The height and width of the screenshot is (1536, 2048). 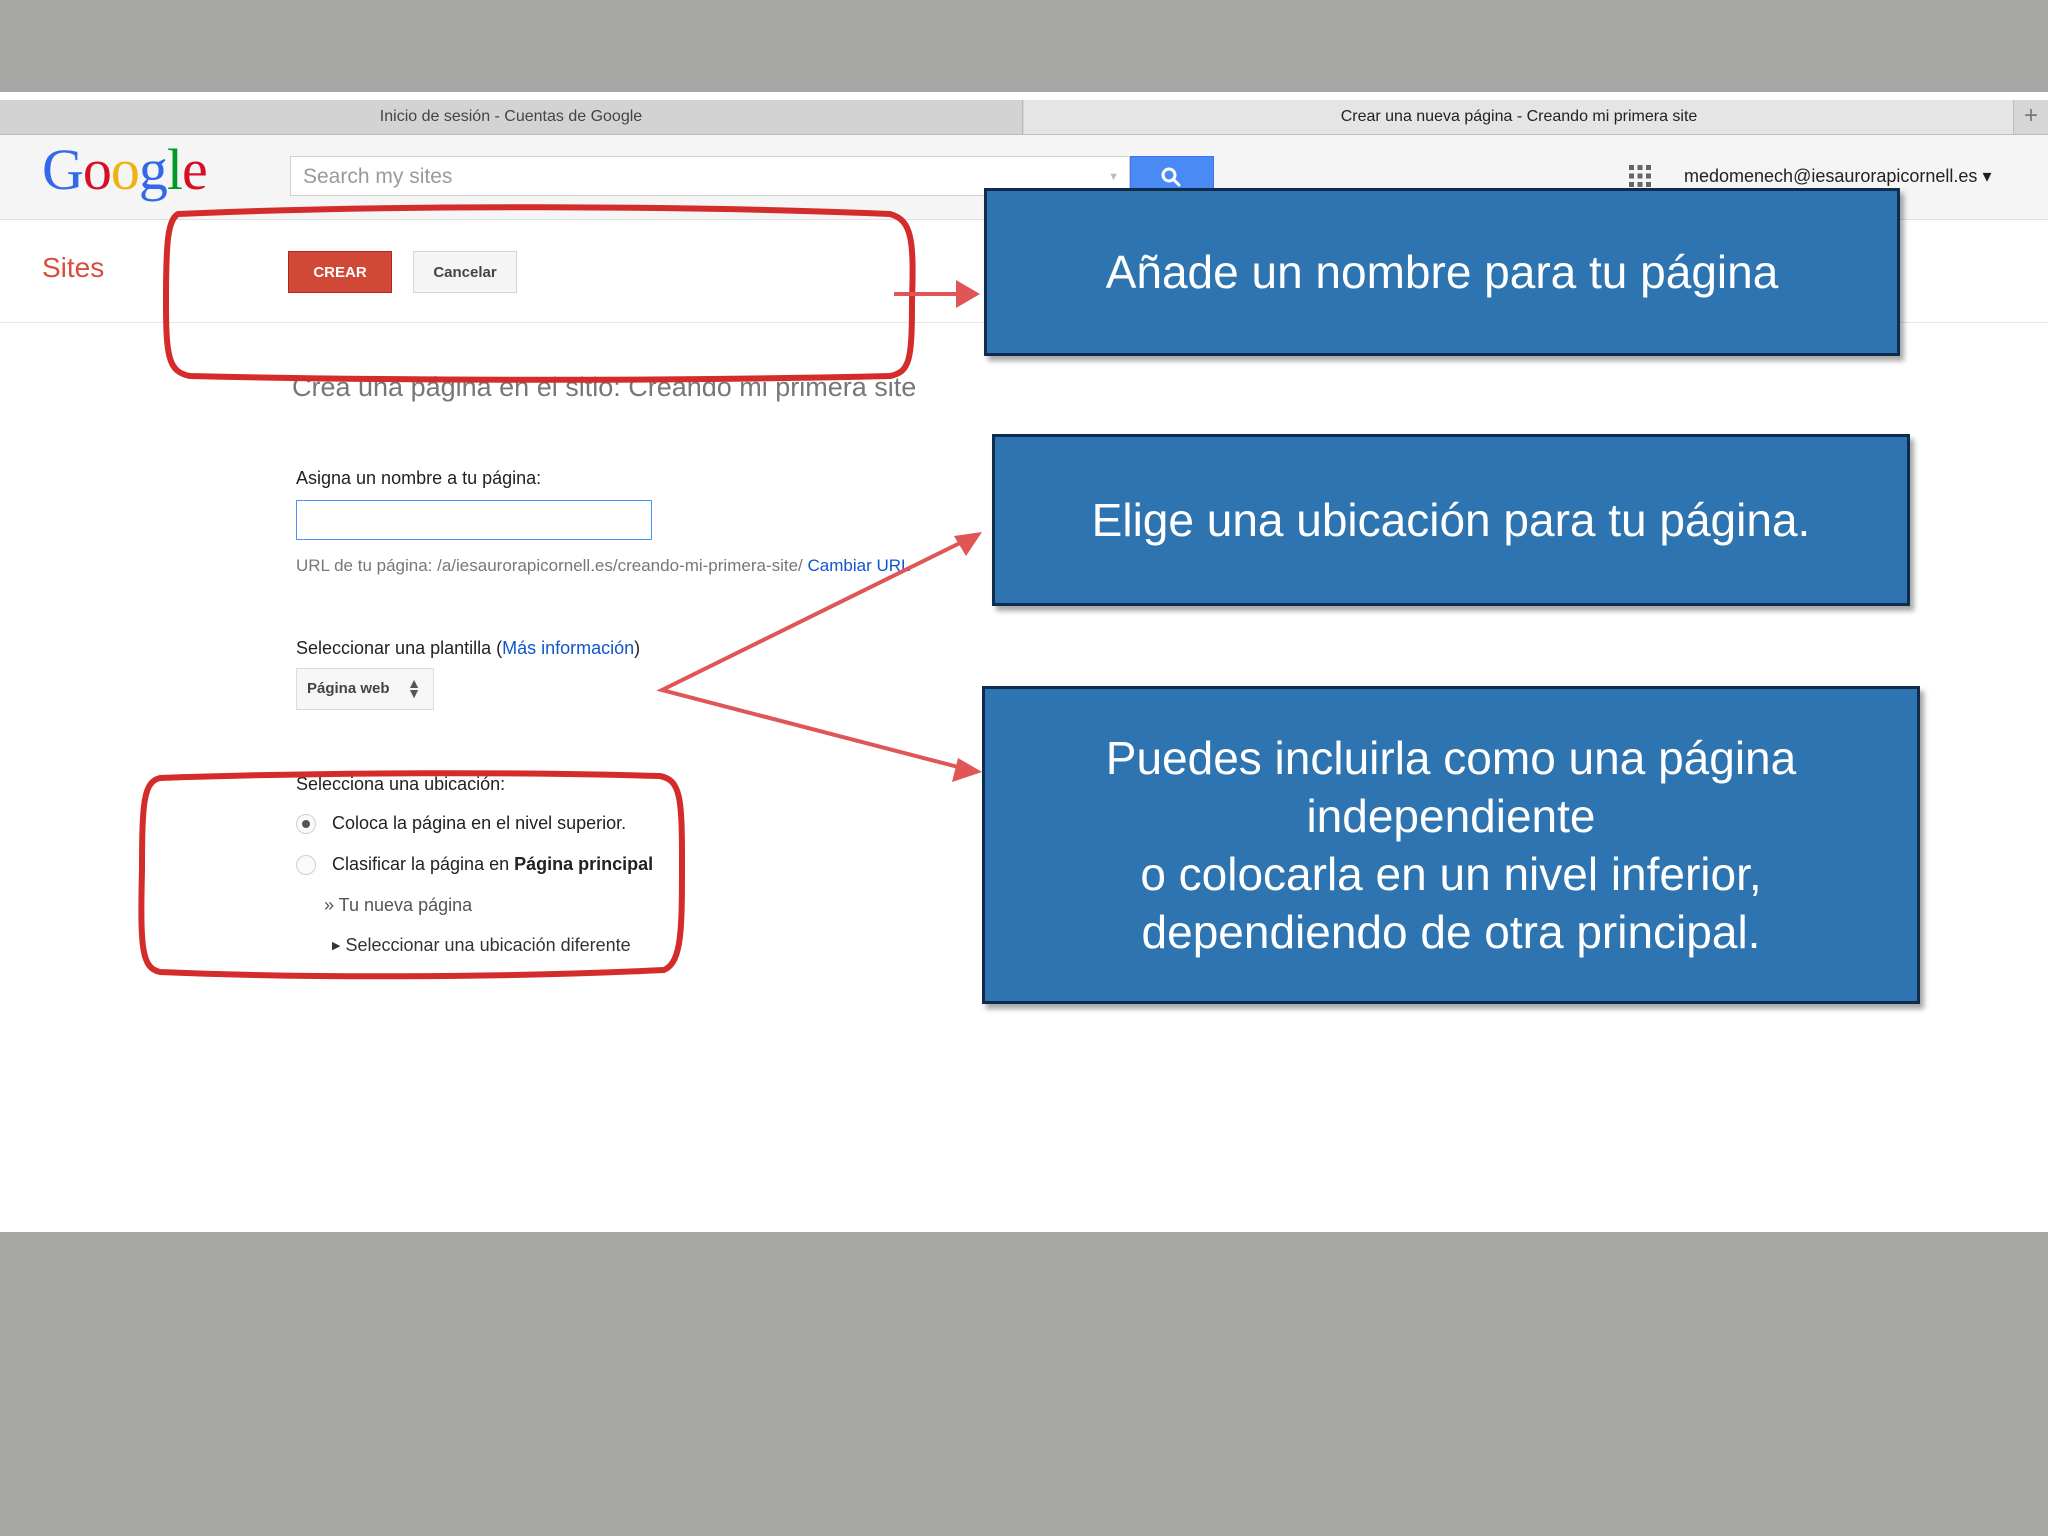 I want to click on arrow-to-name-callout, so click(x=937, y=294).